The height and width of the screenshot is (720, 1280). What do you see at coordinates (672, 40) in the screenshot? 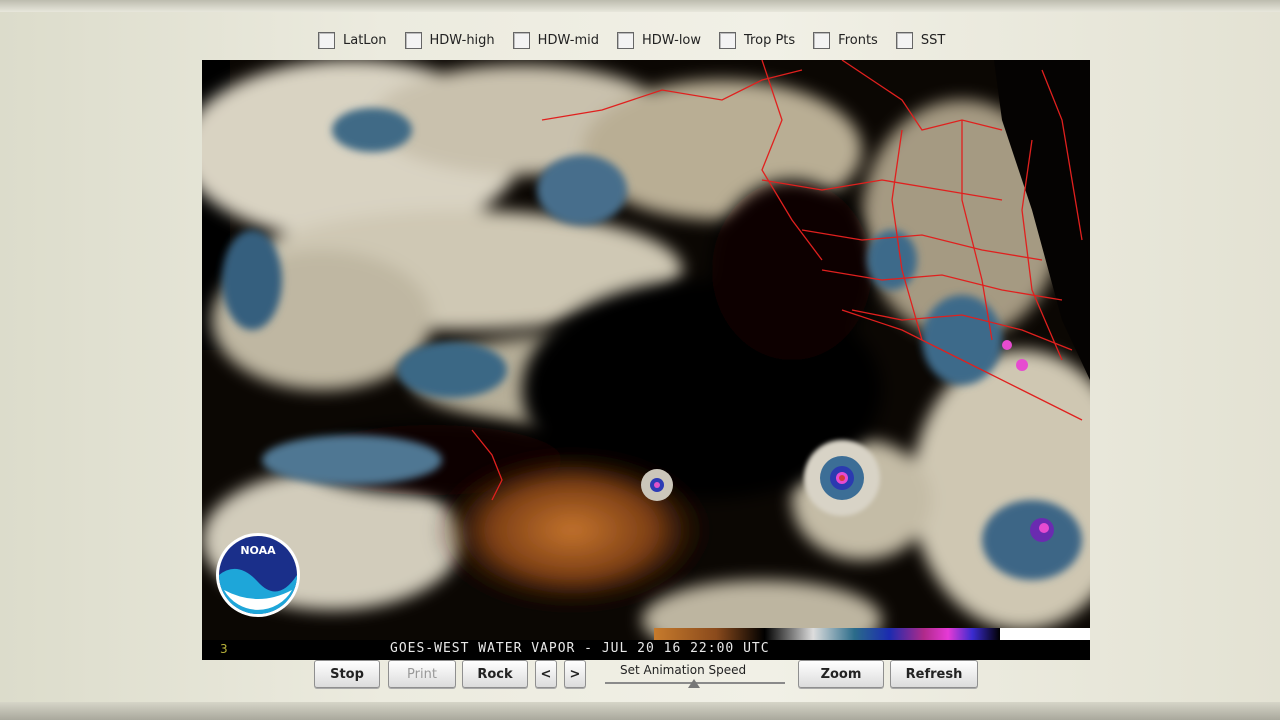
I see `option-label: HDW-low` at bounding box center [672, 40].